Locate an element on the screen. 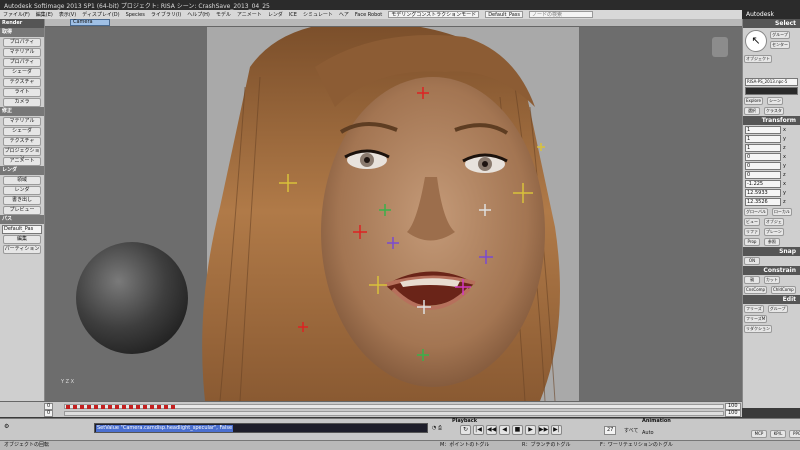 The width and height of the screenshot is (800, 450). modify-texture-button: テクスチャ is located at coordinates (22, 141).